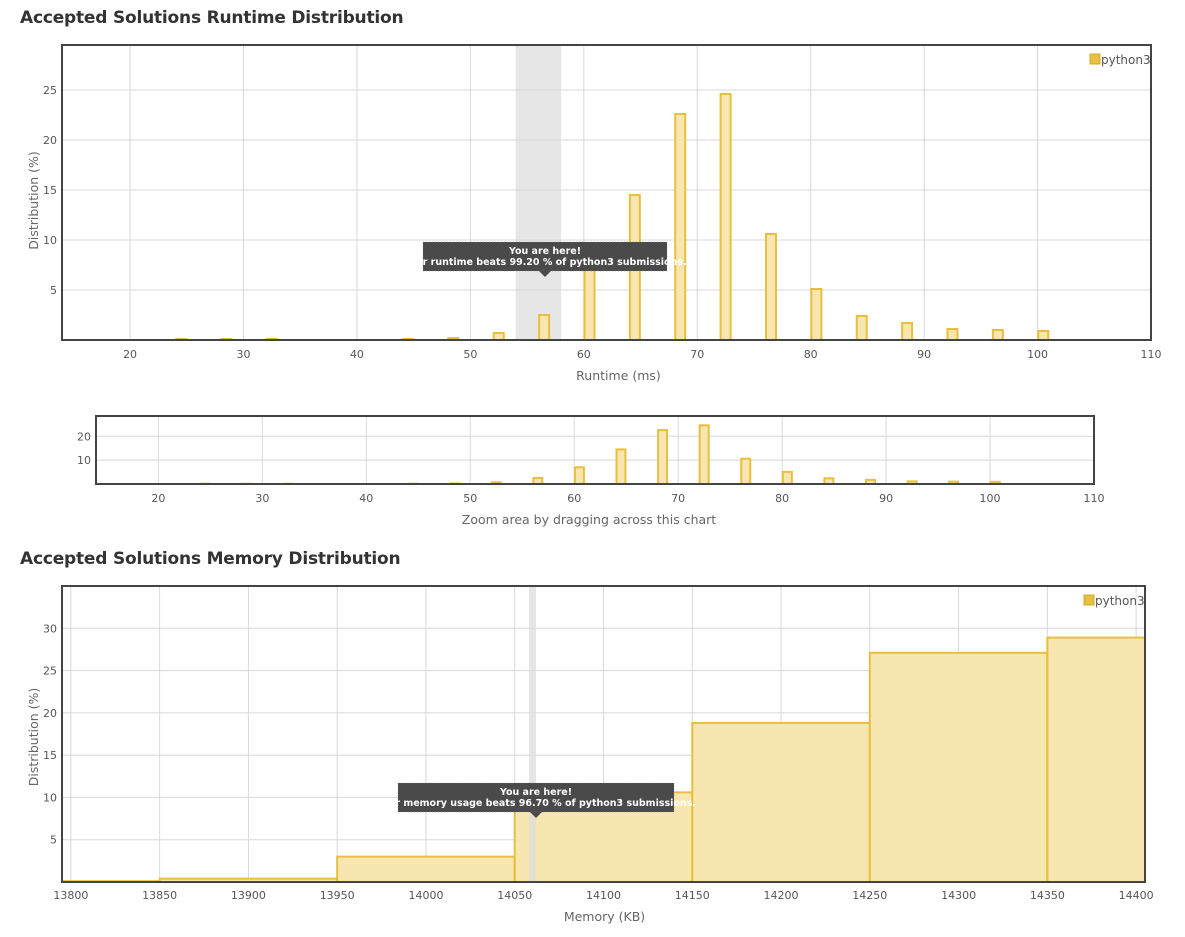 The image size is (1185, 937). Describe the element at coordinates (535, 792) in the screenshot. I see `tooltip-line1: You are here!` at that location.